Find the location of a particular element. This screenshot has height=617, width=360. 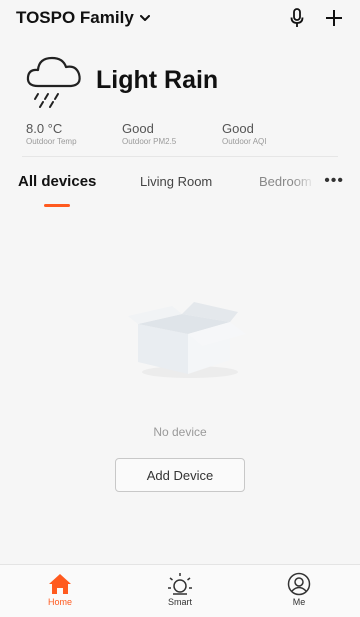

nav-home: Home is located at coordinates (60, 589).